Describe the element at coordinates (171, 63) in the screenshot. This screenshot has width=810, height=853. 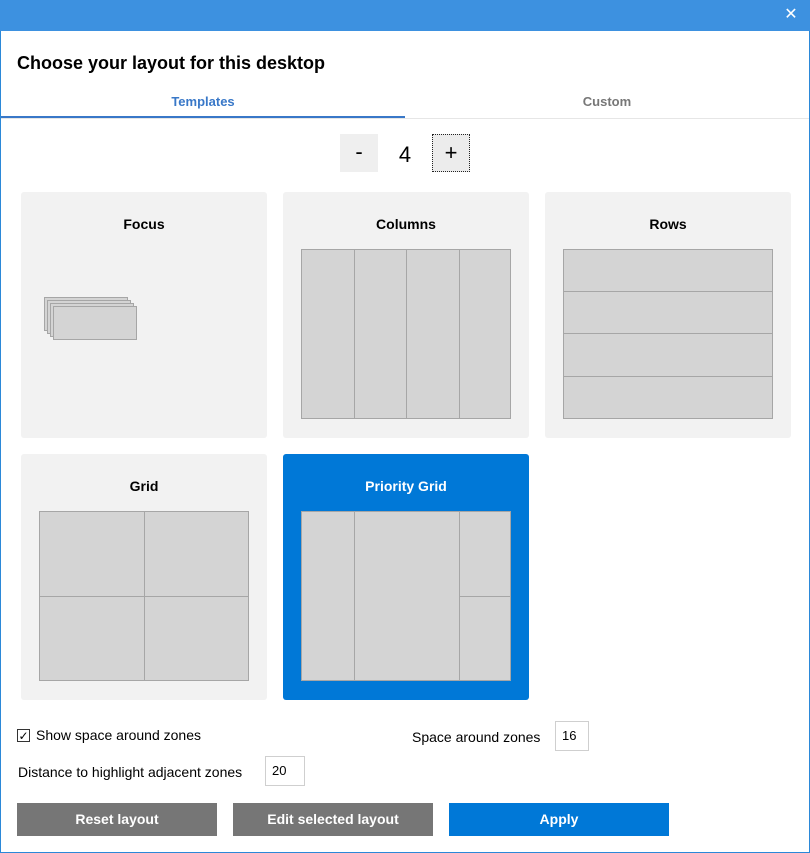
I see `dialog-heading: Choose your layout for this desktop` at that location.